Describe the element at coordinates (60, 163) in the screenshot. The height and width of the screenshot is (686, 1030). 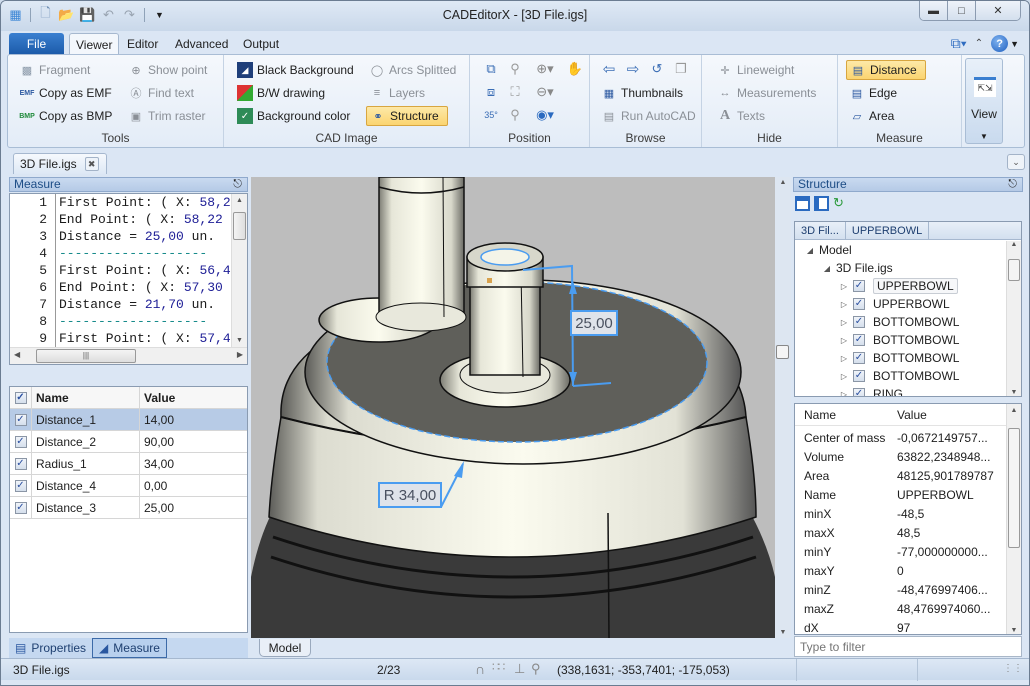
I see `document-tab: 3D File.igs ✖` at that location.